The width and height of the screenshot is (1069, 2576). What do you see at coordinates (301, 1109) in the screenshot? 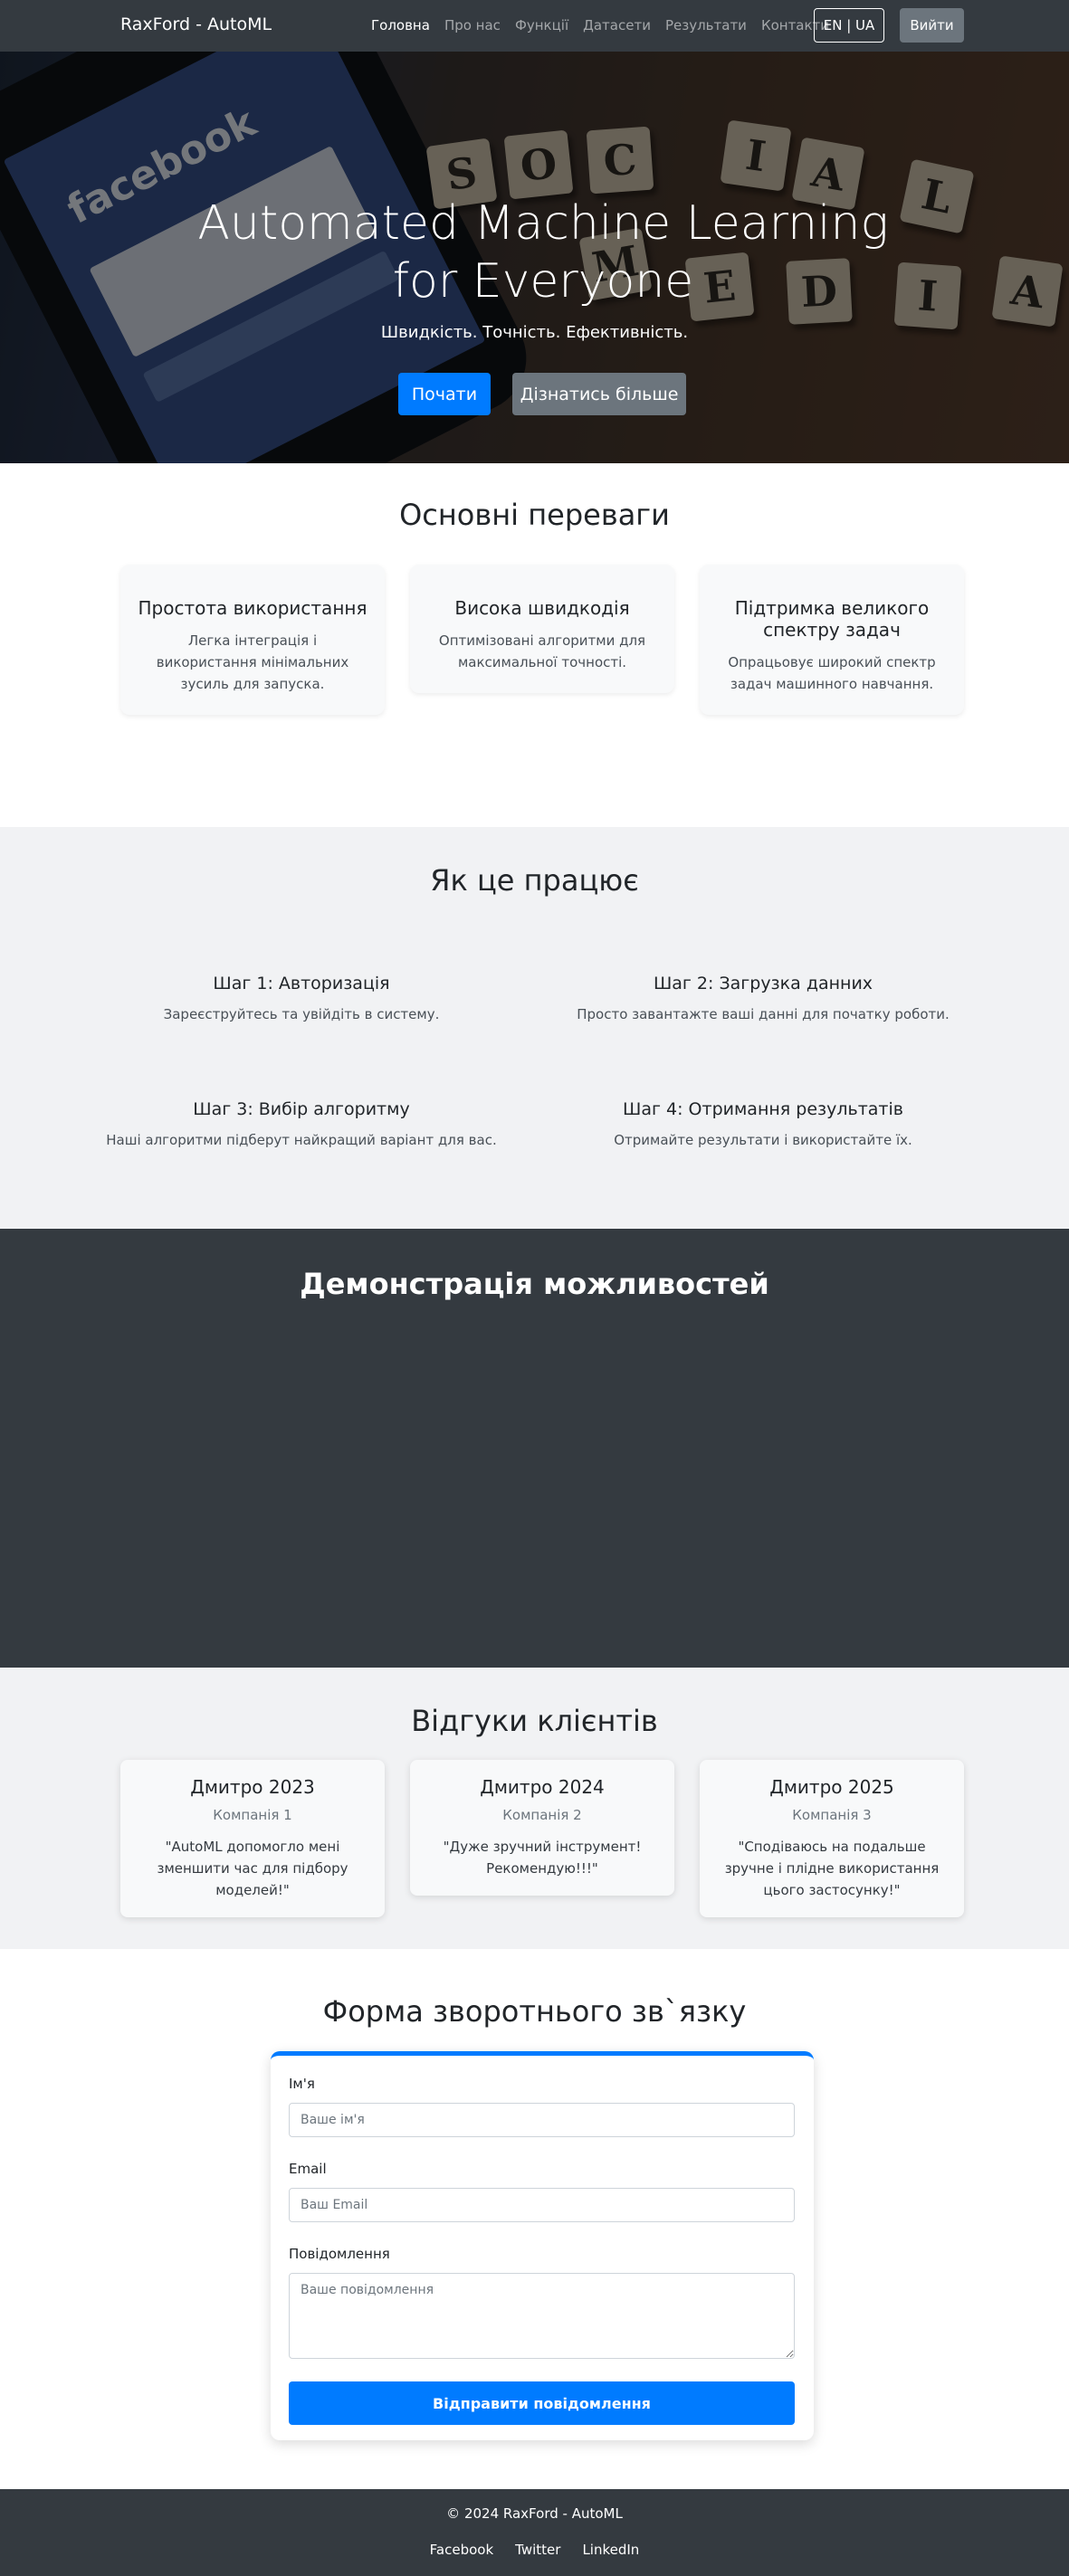
I see `step-title: Шаг 3: Вибір алгоритму` at bounding box center [301, 1109].